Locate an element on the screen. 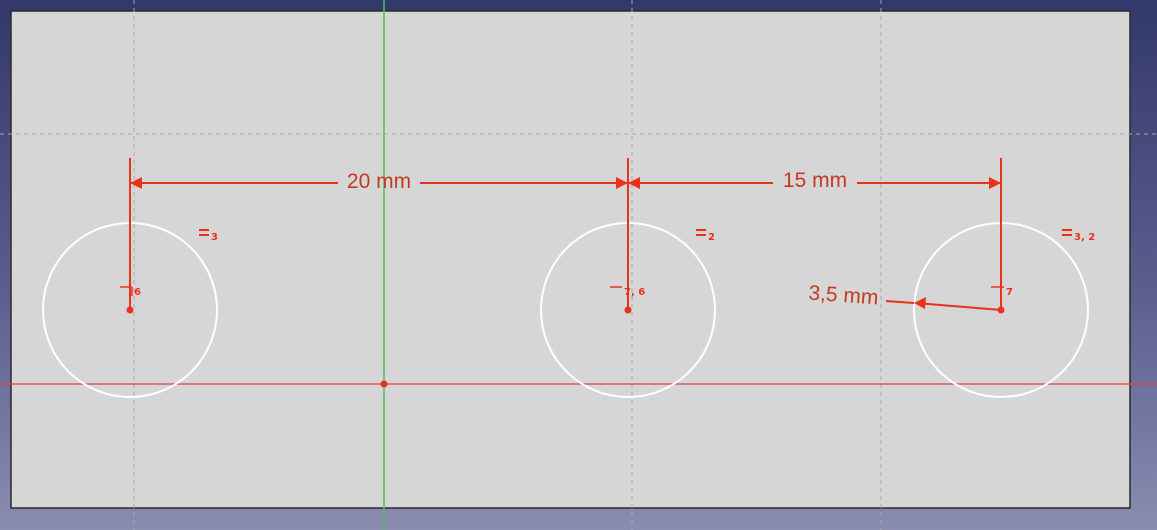  equal-constraint-index: 3 is located at coordinates (214, 237).